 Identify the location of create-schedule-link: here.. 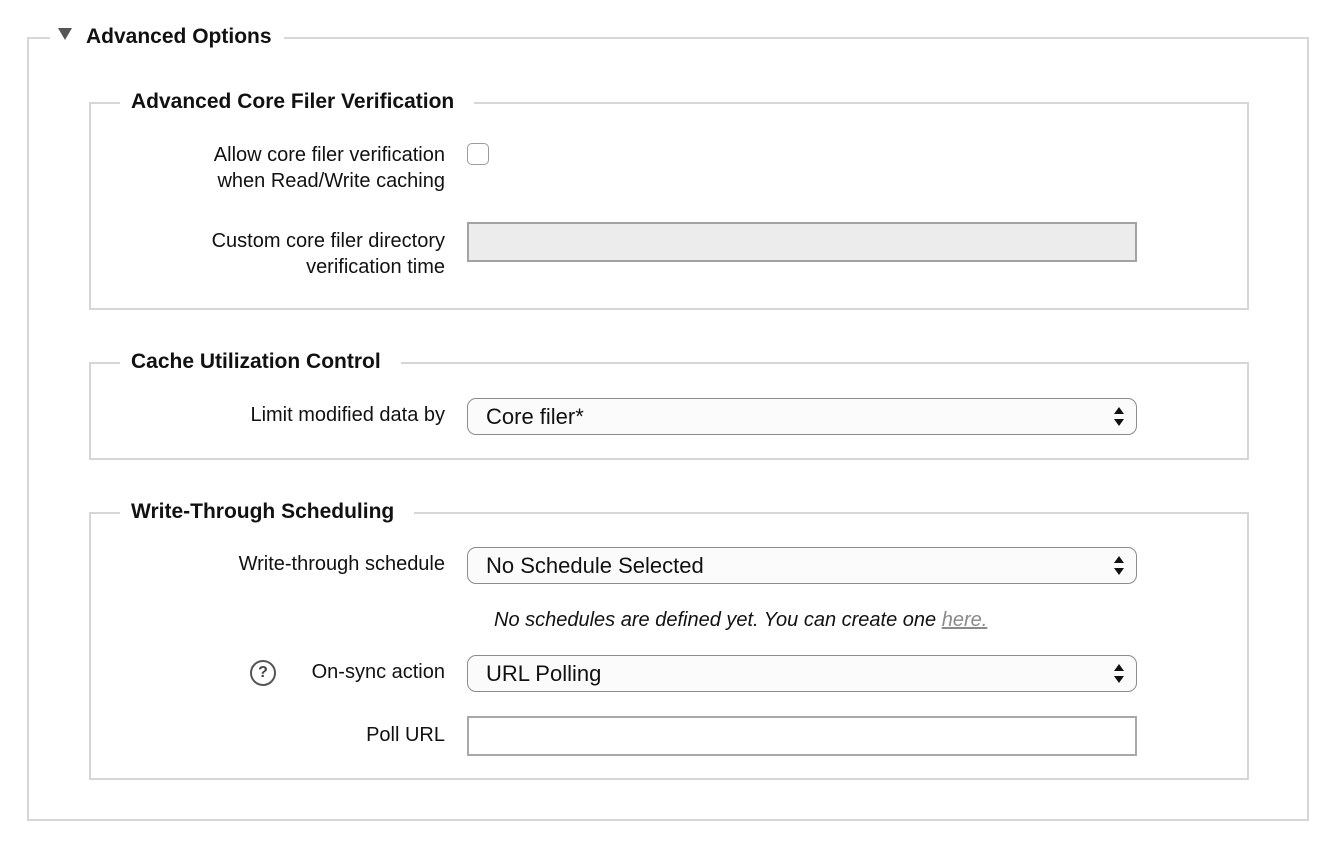
(965, 620).